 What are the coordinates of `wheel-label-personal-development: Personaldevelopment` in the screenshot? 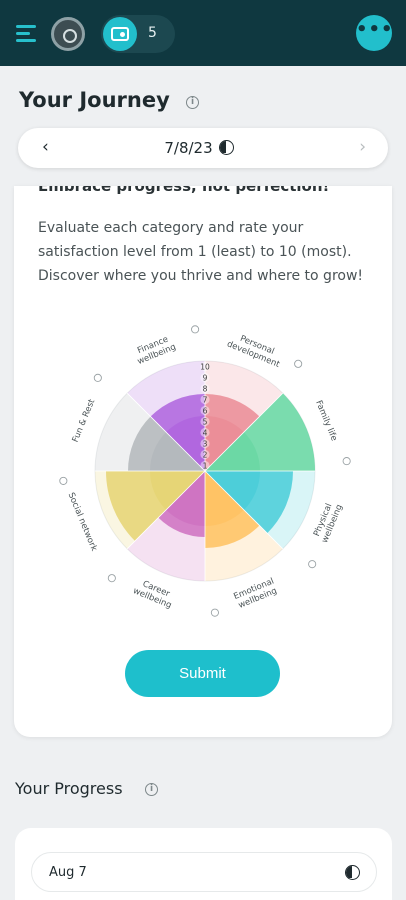 It's located at (255, 350).